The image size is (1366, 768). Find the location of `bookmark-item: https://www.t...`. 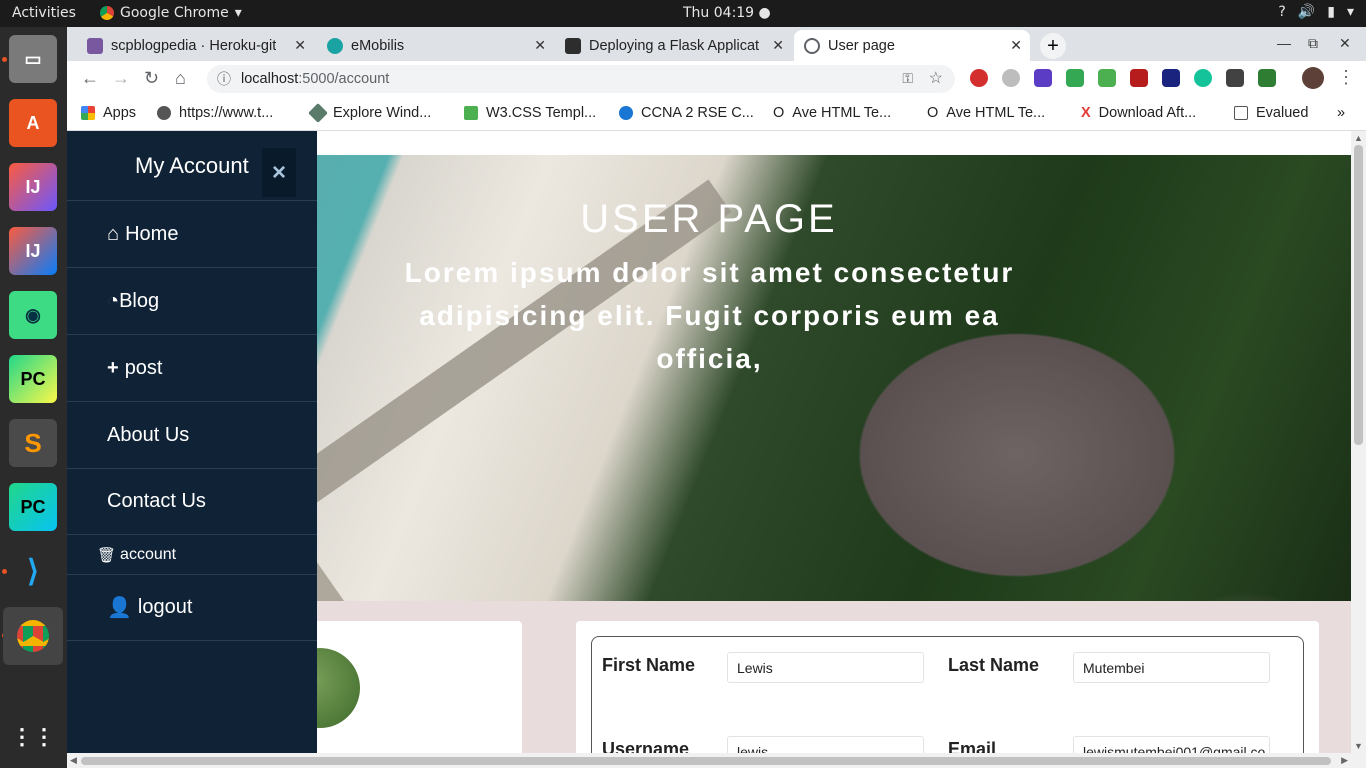

bookmark-item: https://www.t... is located at coordinates (215, 113).